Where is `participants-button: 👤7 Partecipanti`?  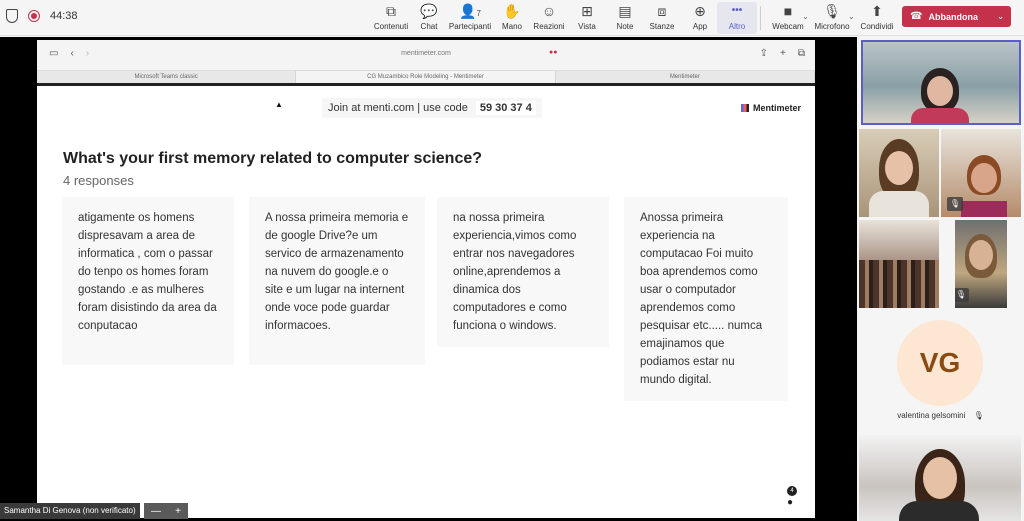
participants-button: 👤7 Partecipanti is located at coordinates (470, 16).